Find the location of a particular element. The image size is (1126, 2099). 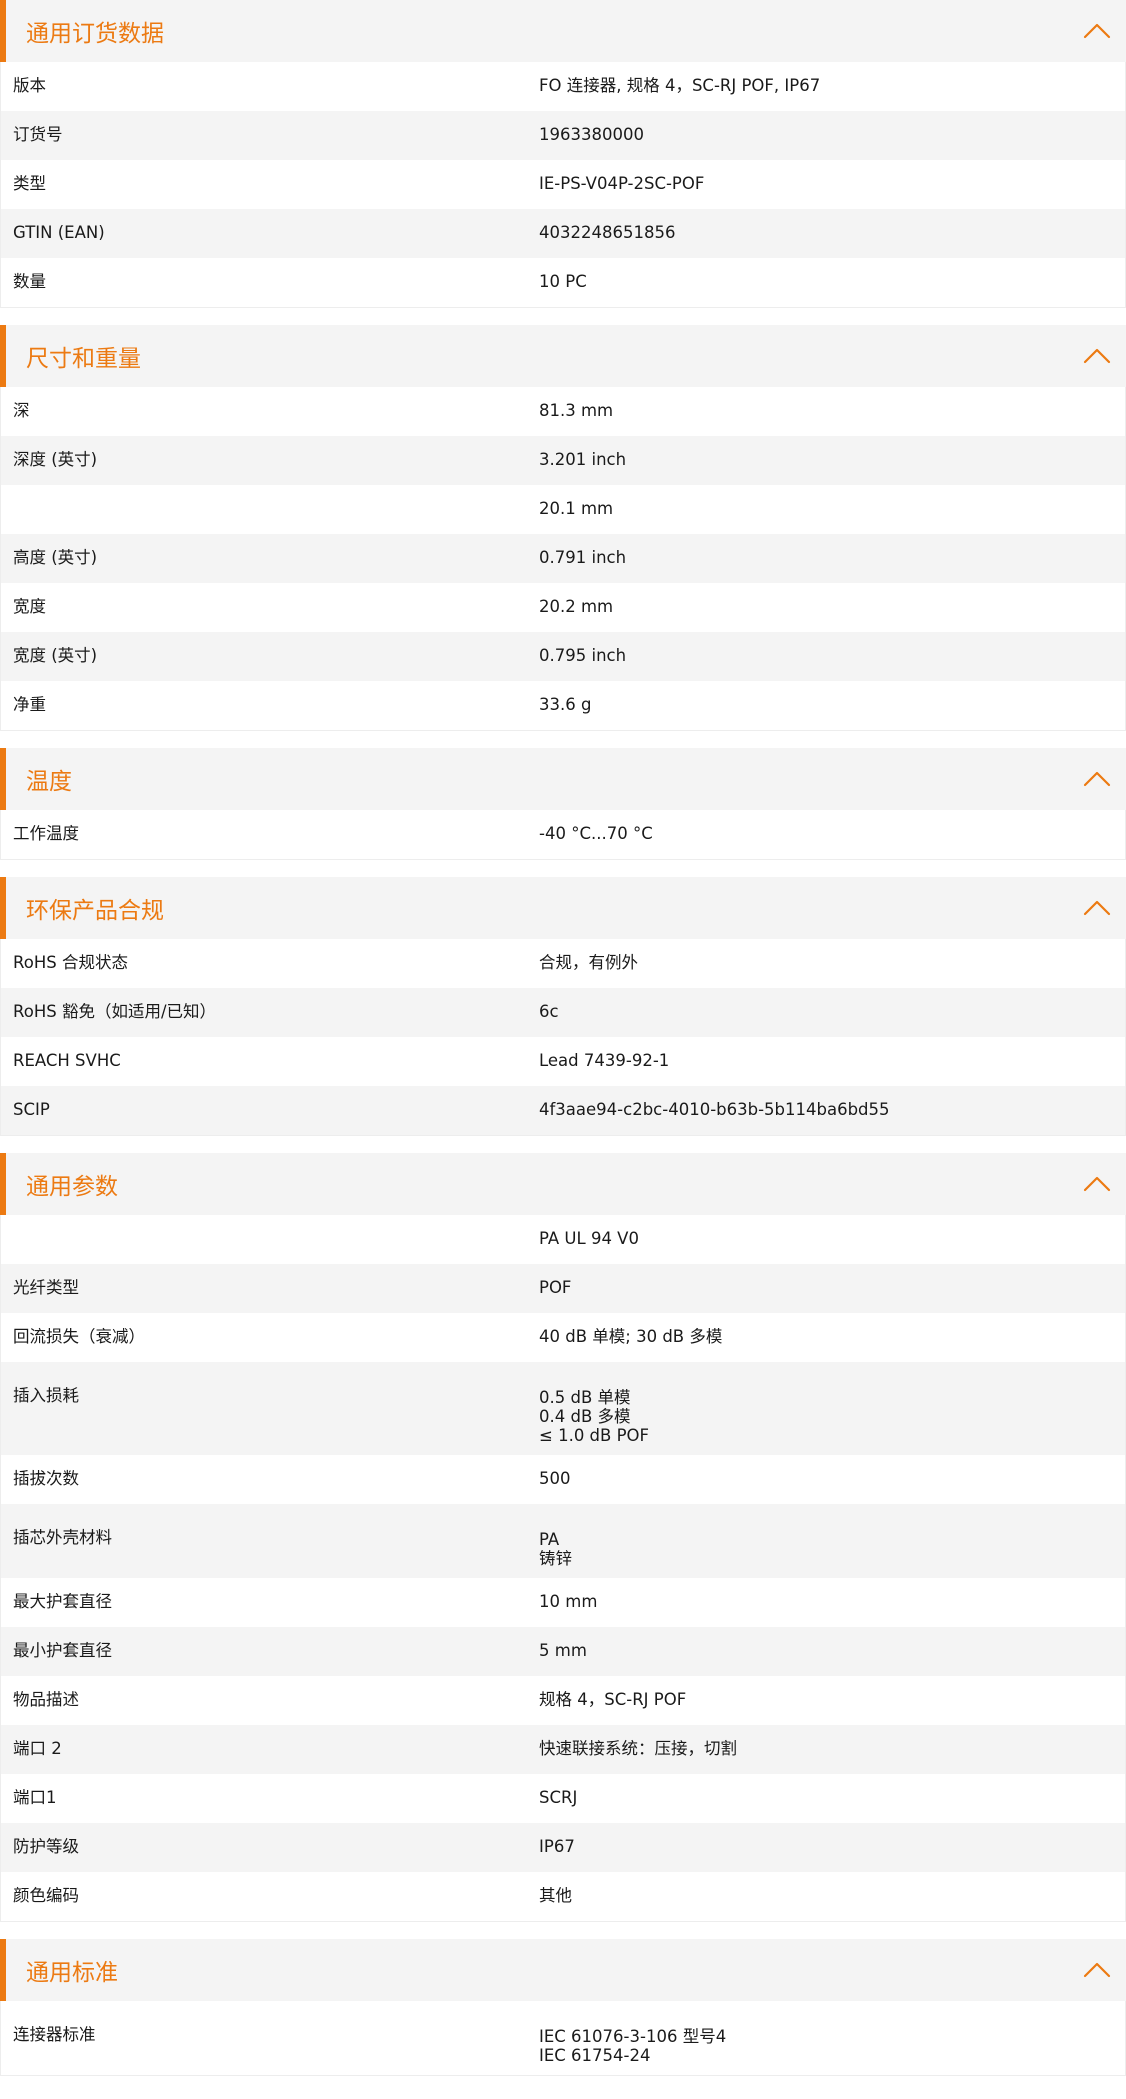

section-rows: 工作温度 -40 °C...70 °C is located at coordinates (563, 835).